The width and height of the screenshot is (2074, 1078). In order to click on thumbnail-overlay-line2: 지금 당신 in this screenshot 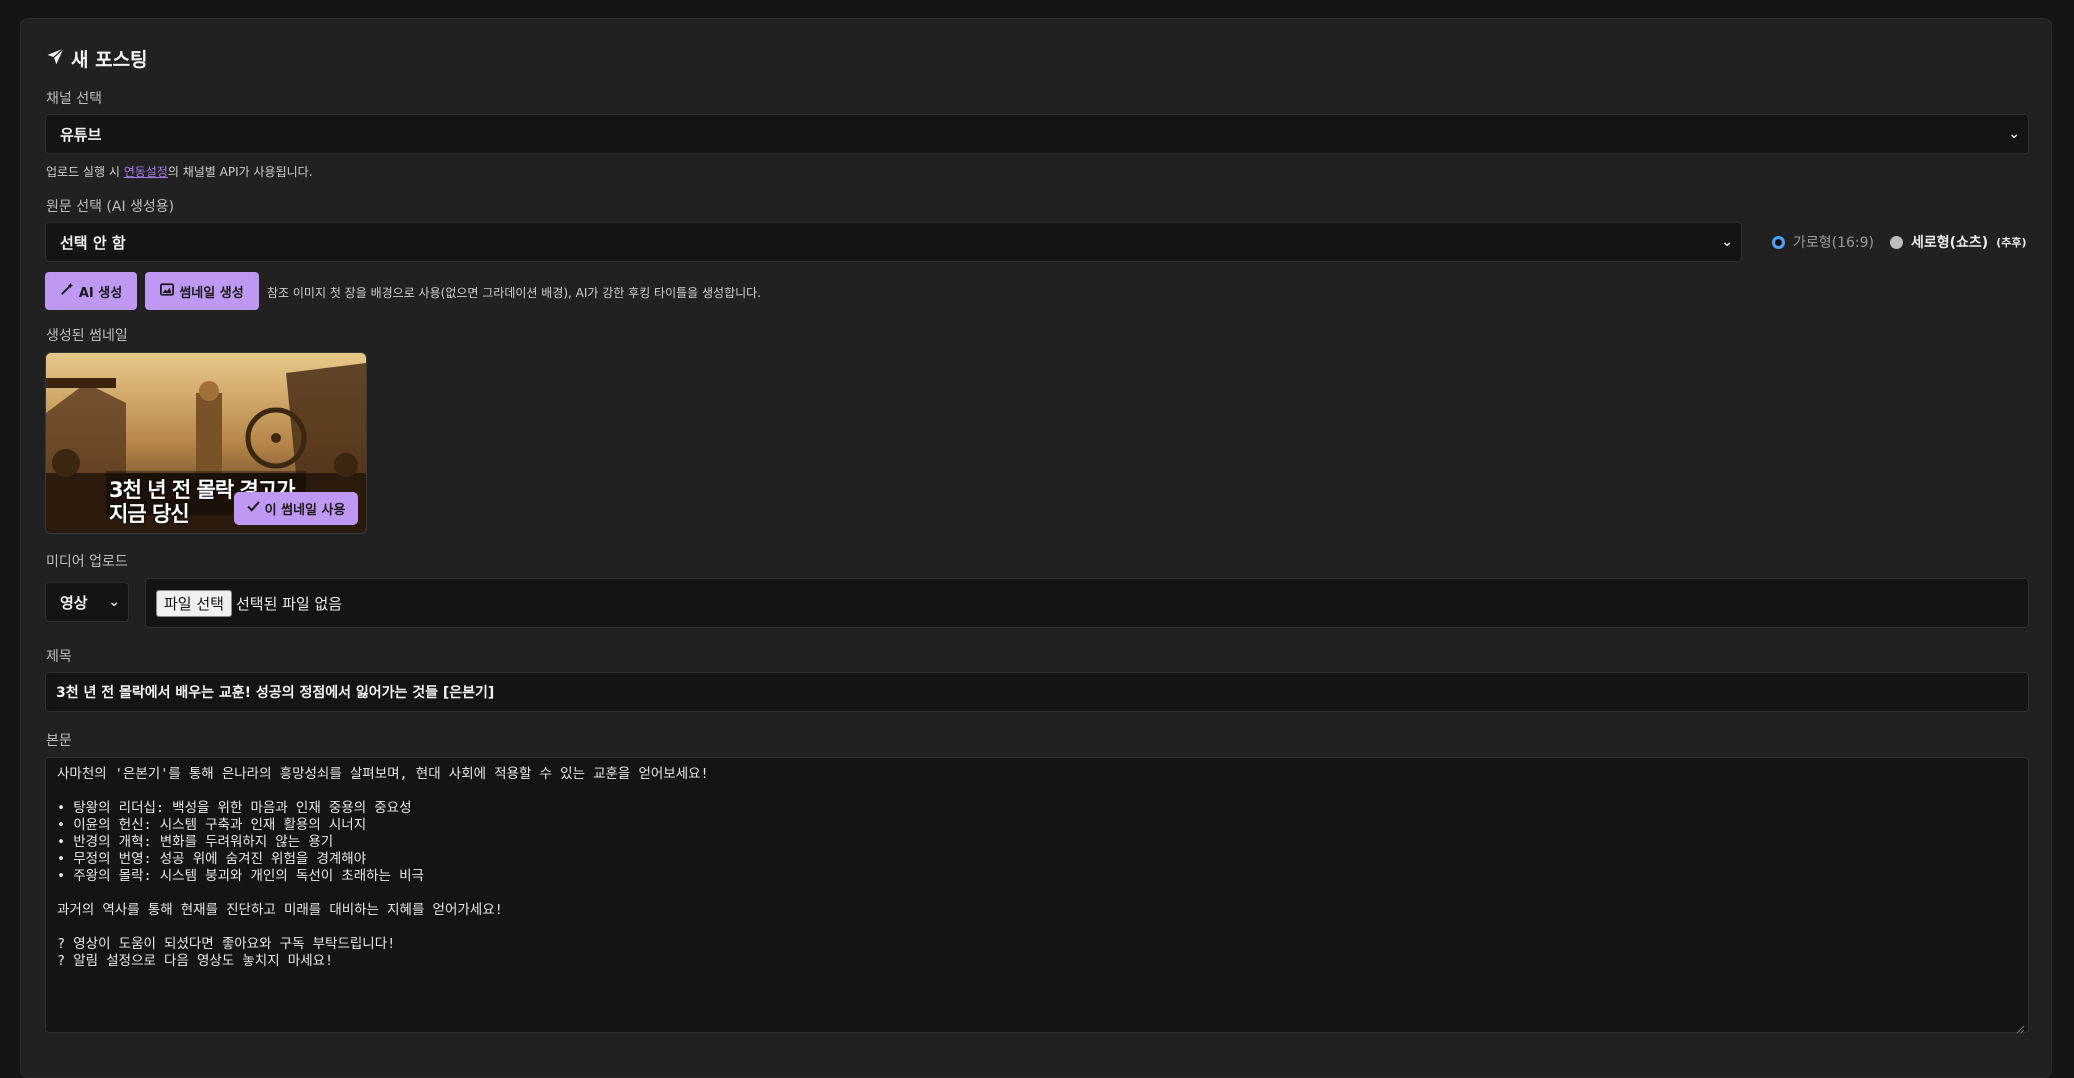, I will do `click(149, 514)`.